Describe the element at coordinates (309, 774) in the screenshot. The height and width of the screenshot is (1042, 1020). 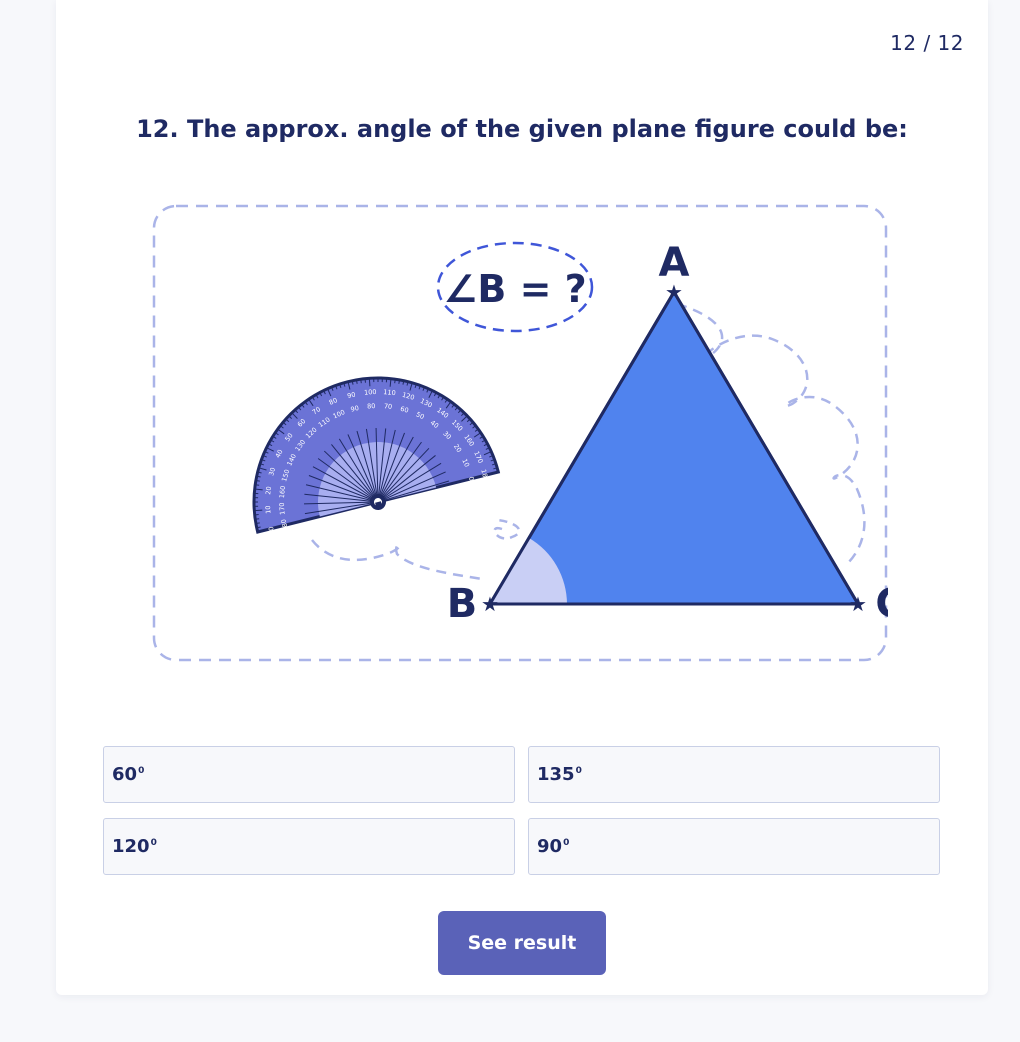
I see `answer-option-1: 600` at that location.